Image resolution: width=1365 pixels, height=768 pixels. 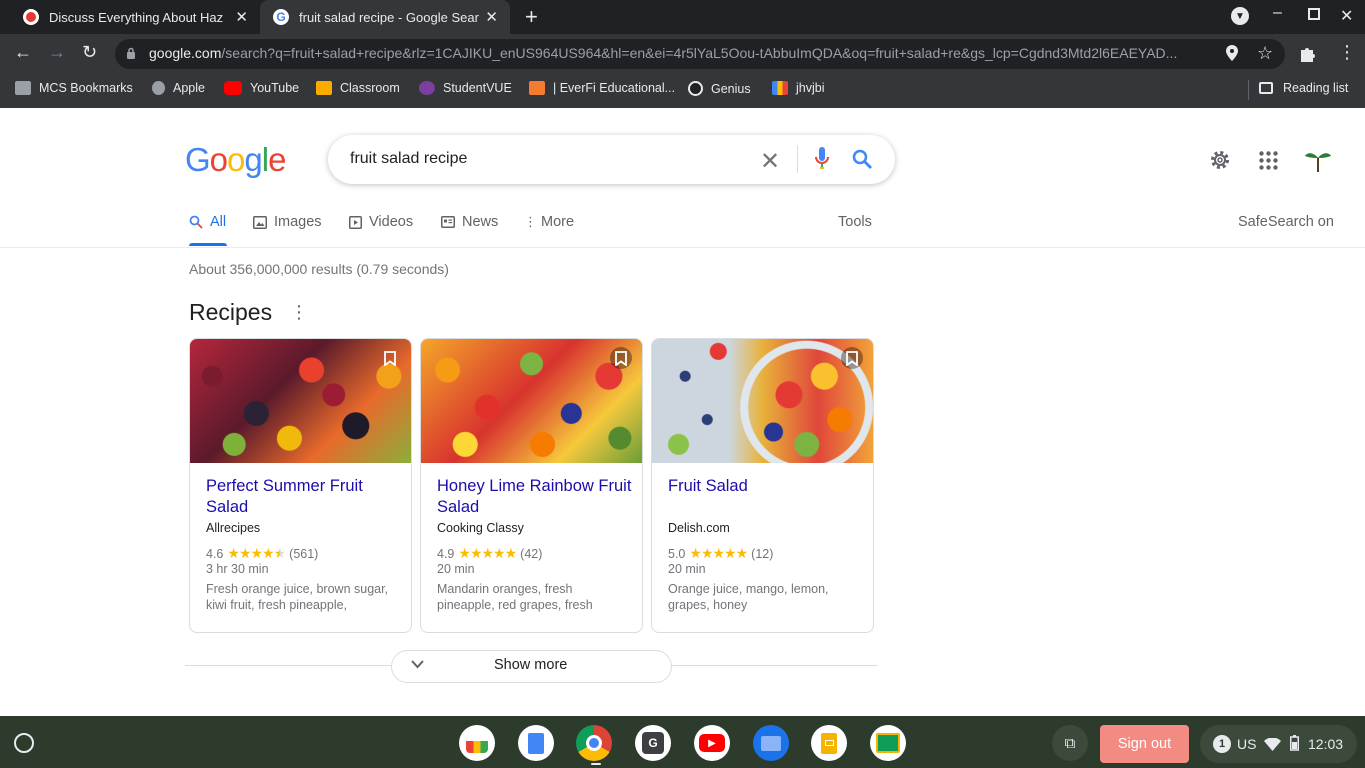 I want to click on bookmark-jhvjbi: jhvjbi, so click(x=798, y=88).